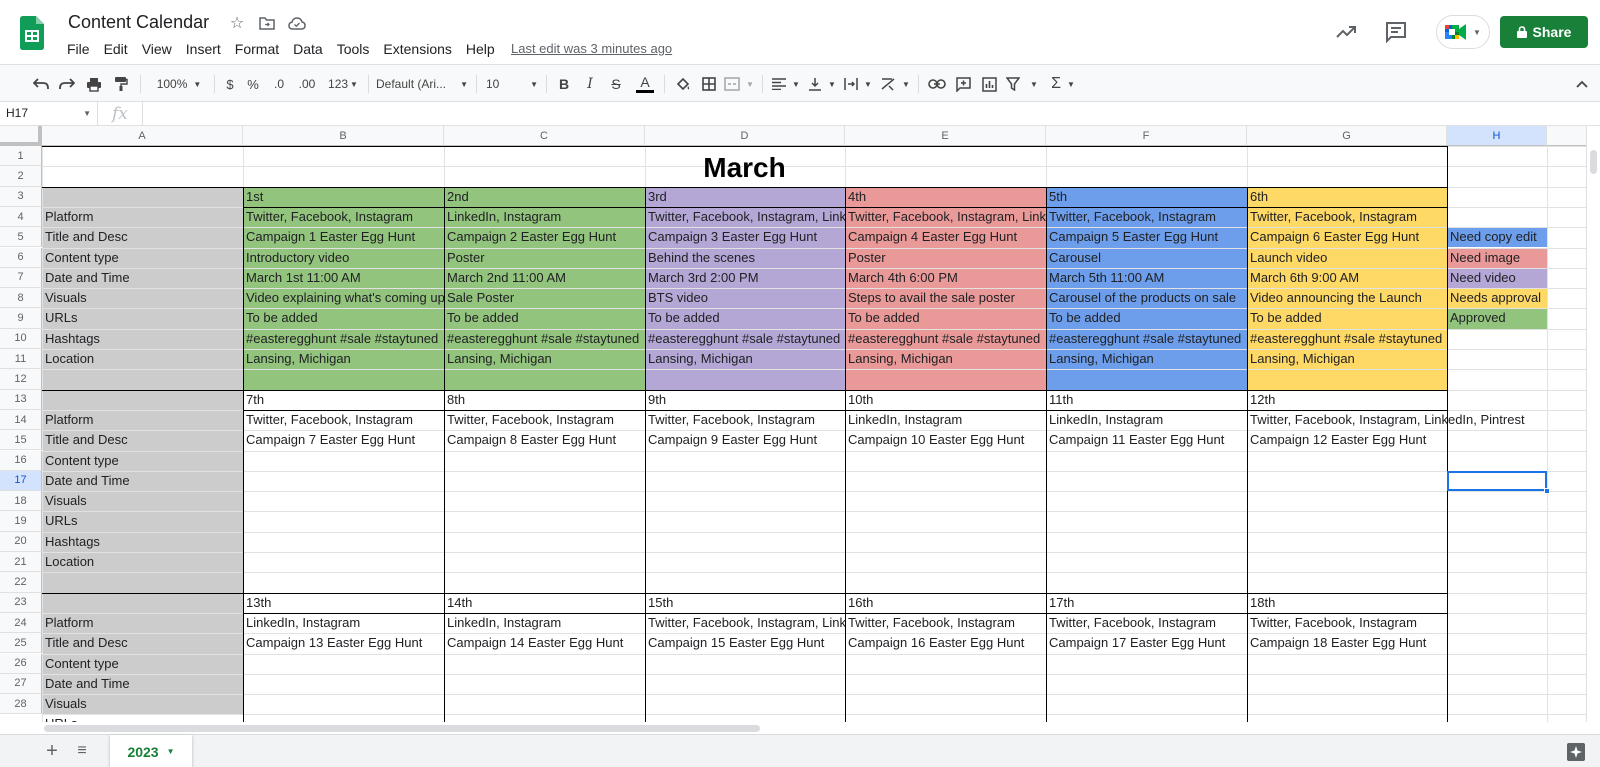 This screenshot has width=1600, height=767. I want to click on last-edit-link: Last edit was 3 minutes ago, so click(591, 48).